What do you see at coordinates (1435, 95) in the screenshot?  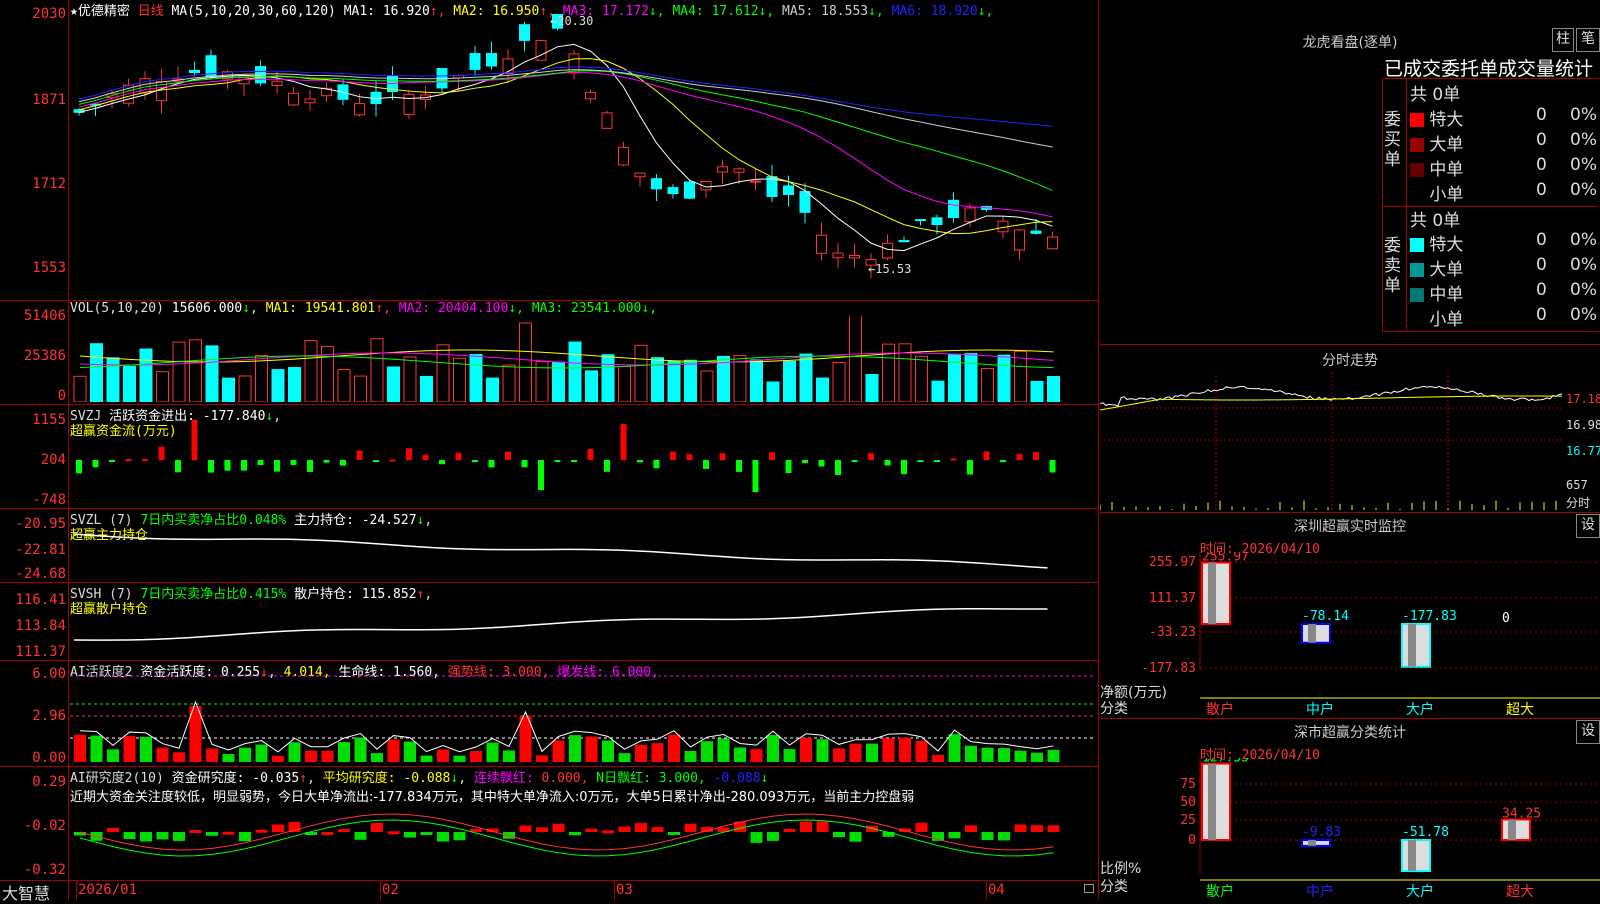 I see `buy-total: 共 0单` at bounding box center [1435, 95].